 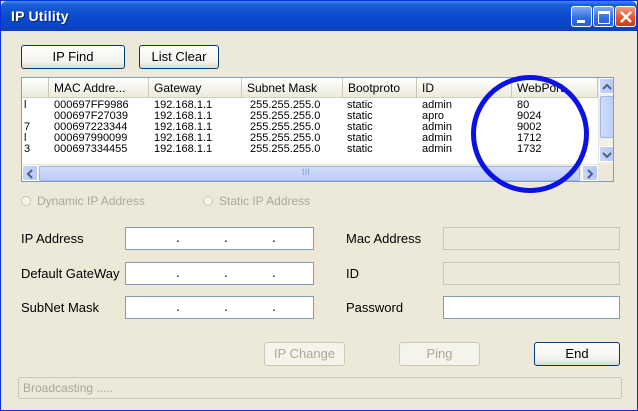 I want to click on chevron-down-icon, so click(x=607, y=155).